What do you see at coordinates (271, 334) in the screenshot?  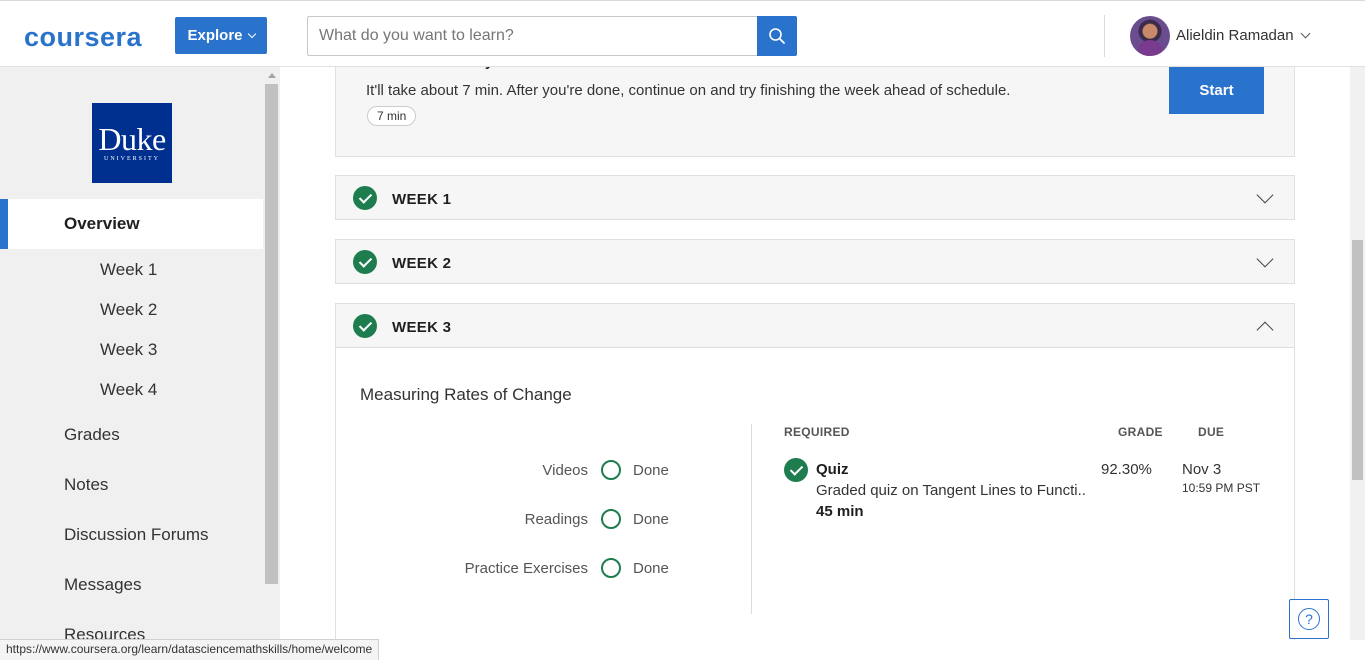 I see `sidebar-scrollbar-thumb` at bounding box center [271, 334].